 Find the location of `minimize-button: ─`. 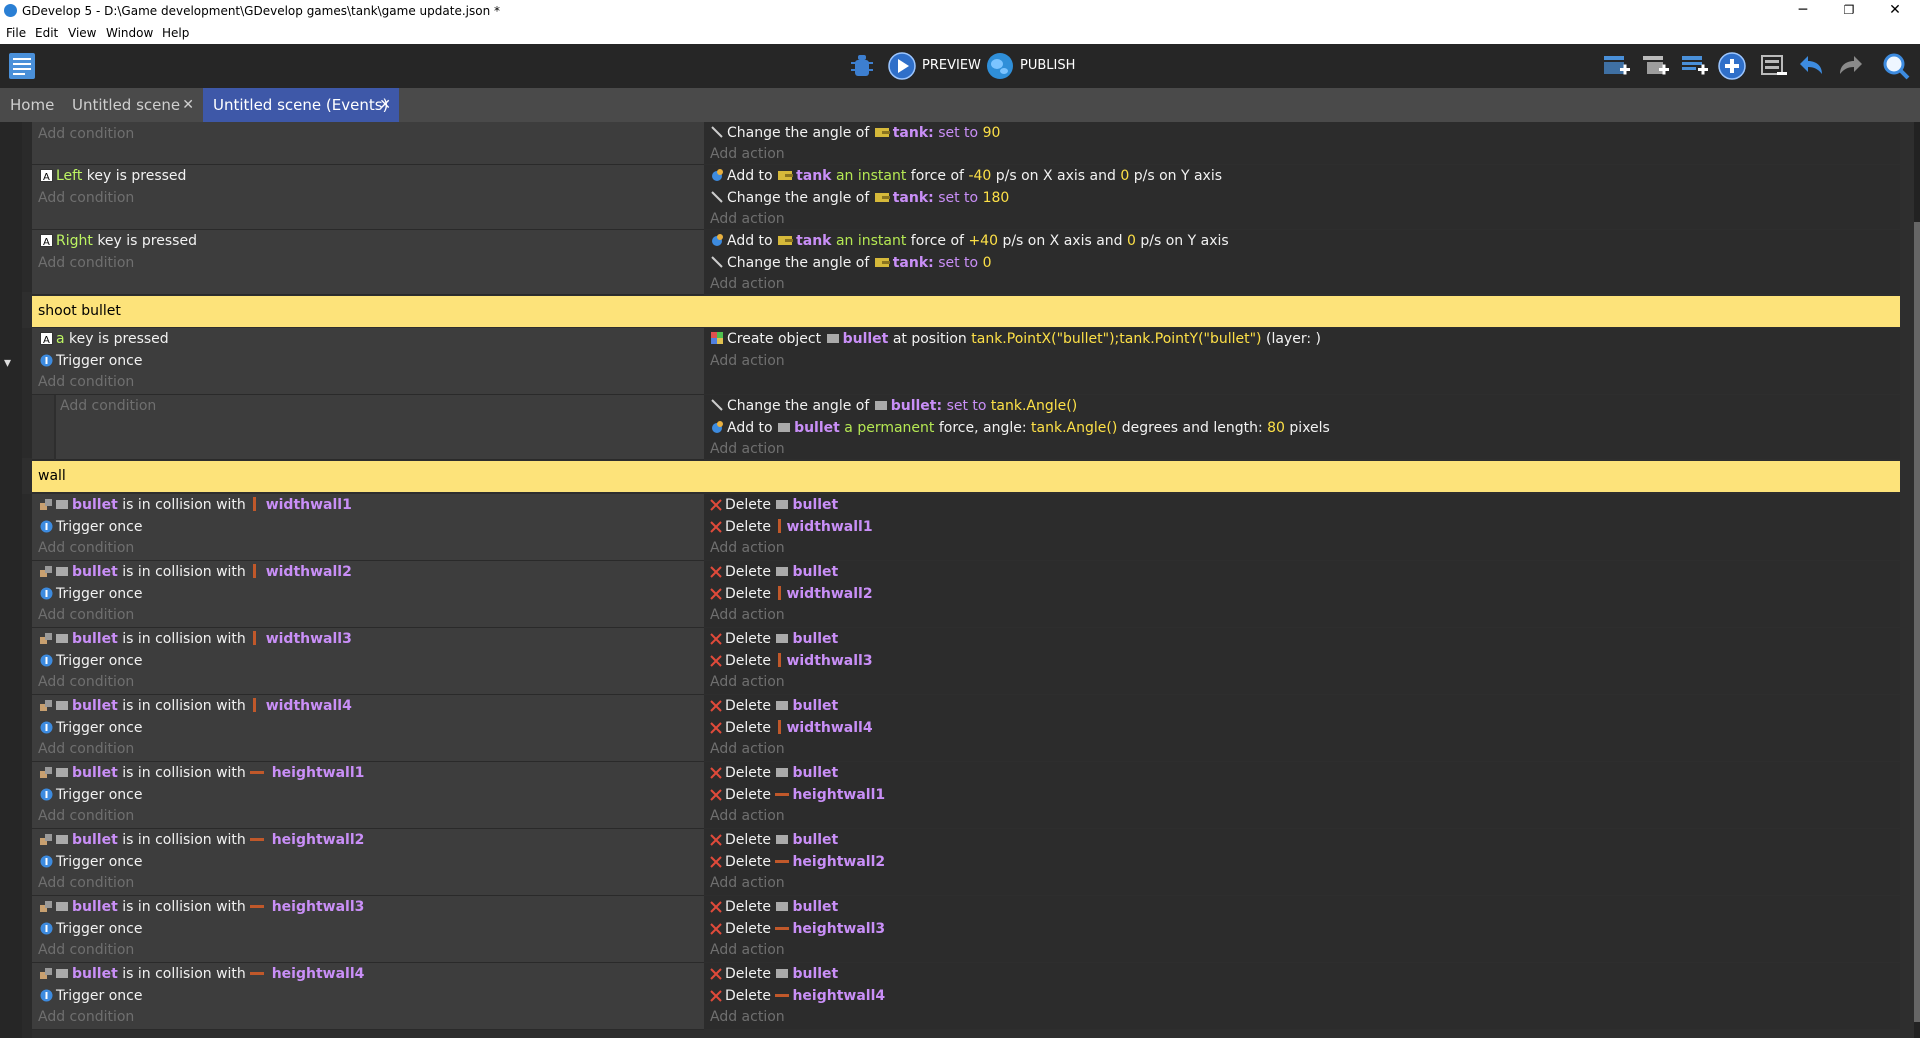

minimize-button: ─ is located at coordinates (1803, 11).